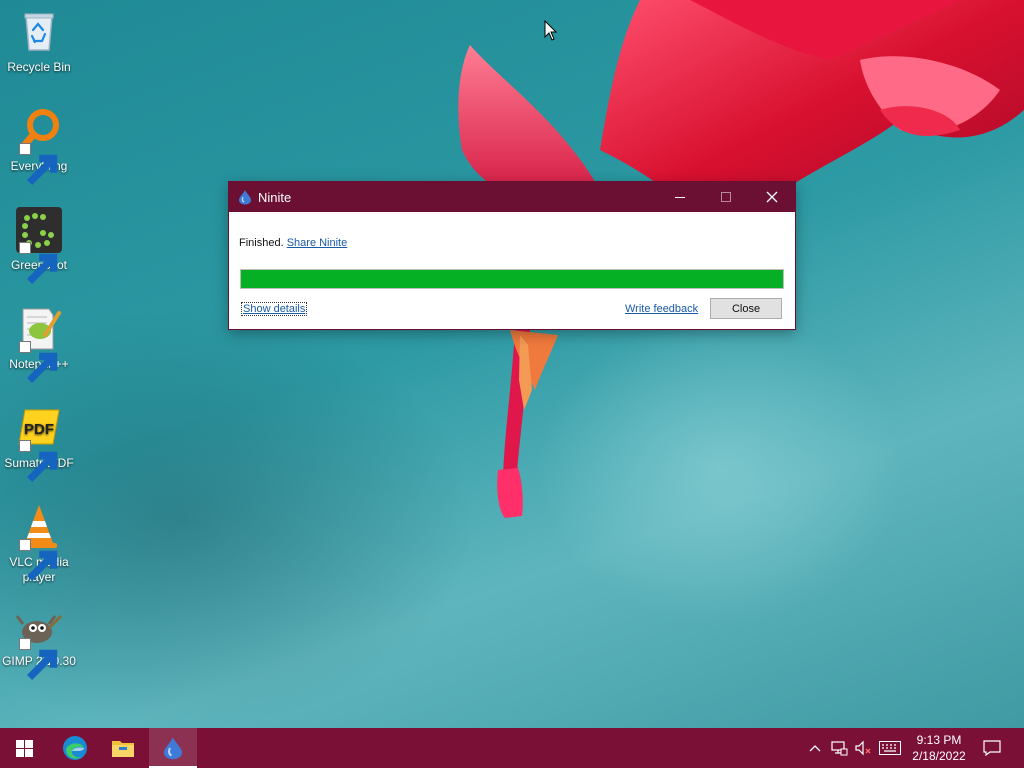 The image size is (1024, 768). I want to click on desktop-icon-label: Recycle Bin, so click(39, 67).